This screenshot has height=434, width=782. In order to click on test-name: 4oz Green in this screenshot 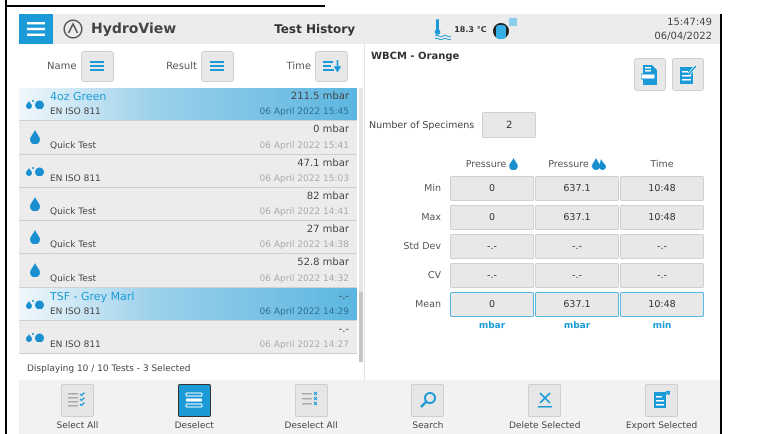, I will do `click(79, 97)`.